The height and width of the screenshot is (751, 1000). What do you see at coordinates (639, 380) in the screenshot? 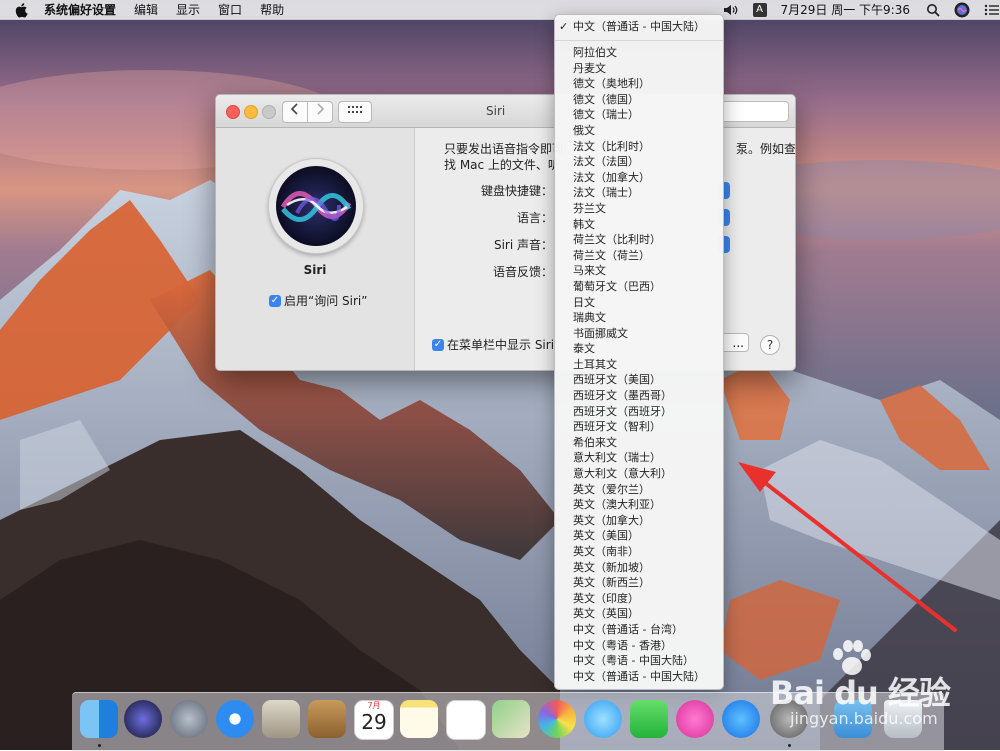
I see `menu-item-language: 西班牙文（美国）` at bounding box center [639, 380].